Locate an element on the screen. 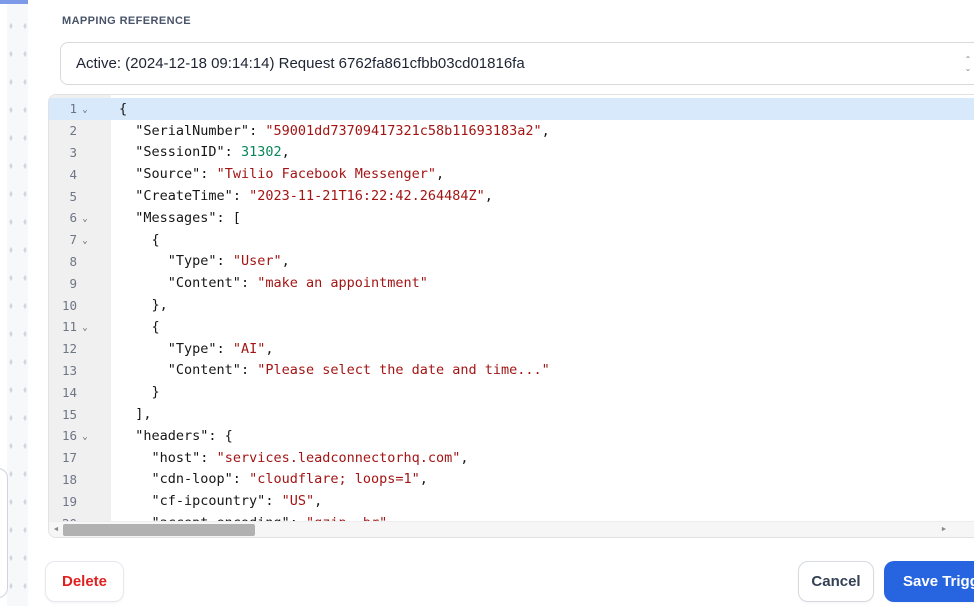  chevron-up-down-icon: ⌃ ⌄ is located at coordinates (968, 64).